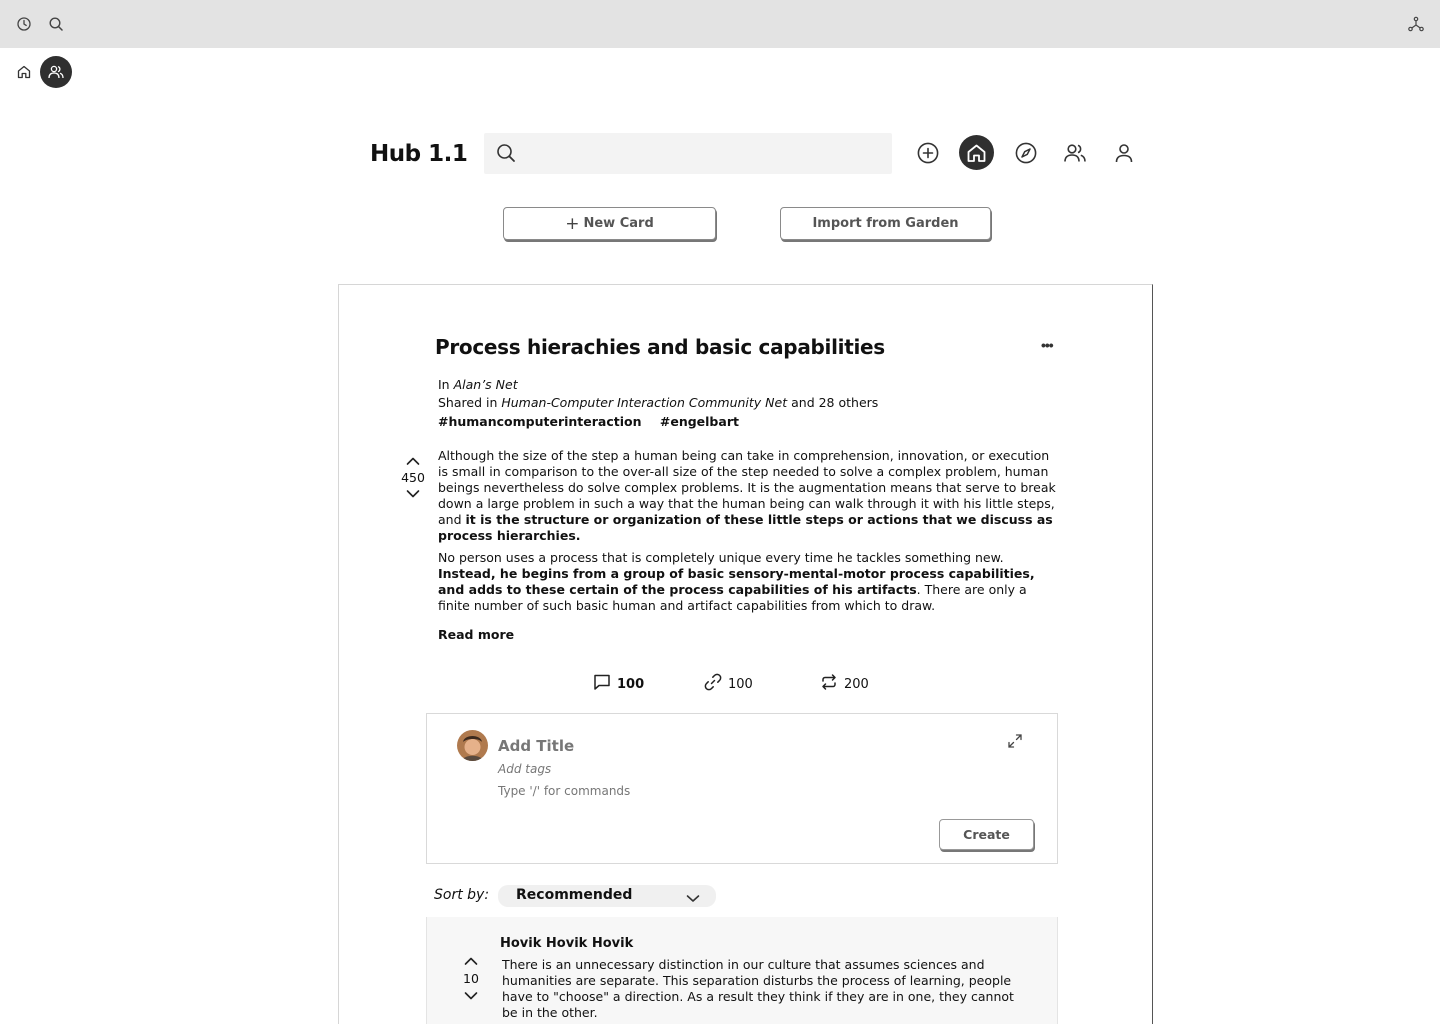 Image resolution: width=1440 pixels, height=1024 pixels. I want to click on brand-title: Hub 1.1, so click(419, 154).